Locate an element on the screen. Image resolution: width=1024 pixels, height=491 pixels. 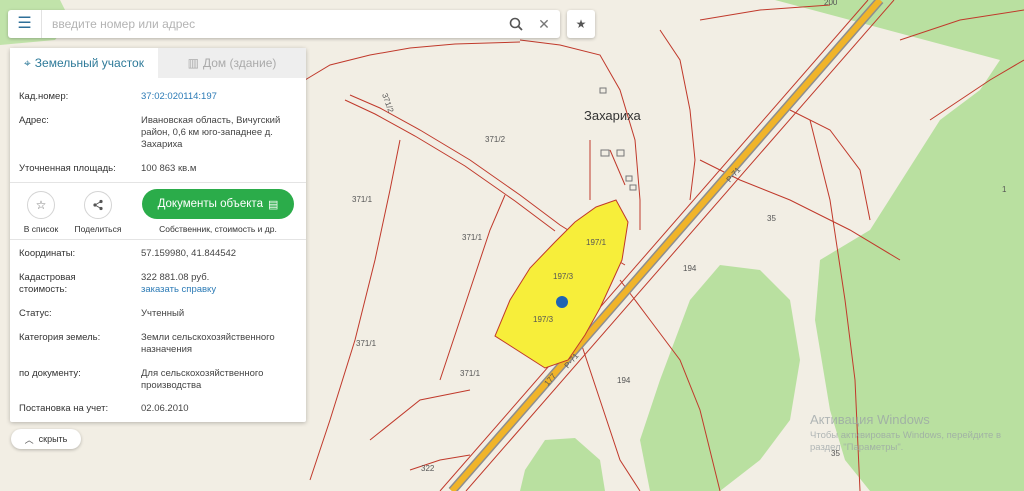
cad-number-label: Кад.номер: is located at coordinates (44, 96).